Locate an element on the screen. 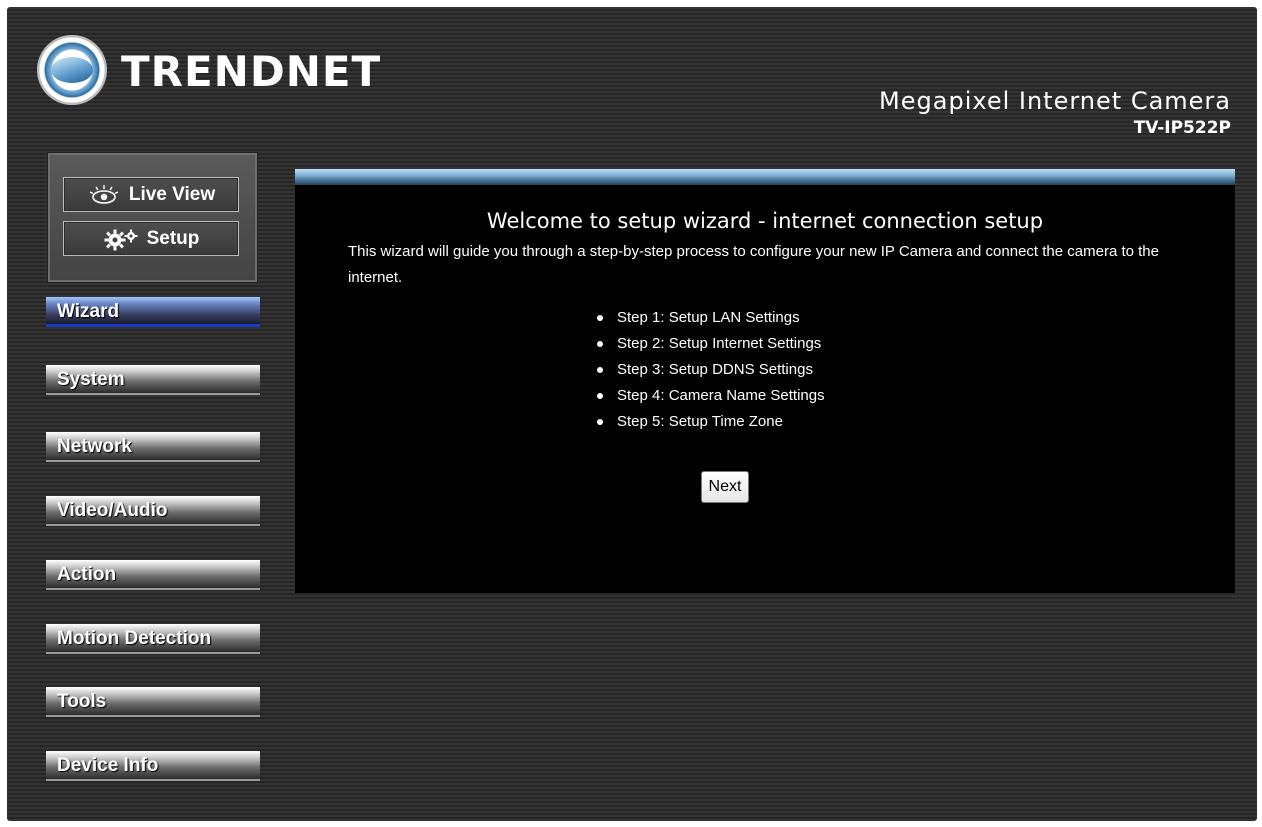  nav-item-device-info: Device Info is located at coordinates (153, 766).